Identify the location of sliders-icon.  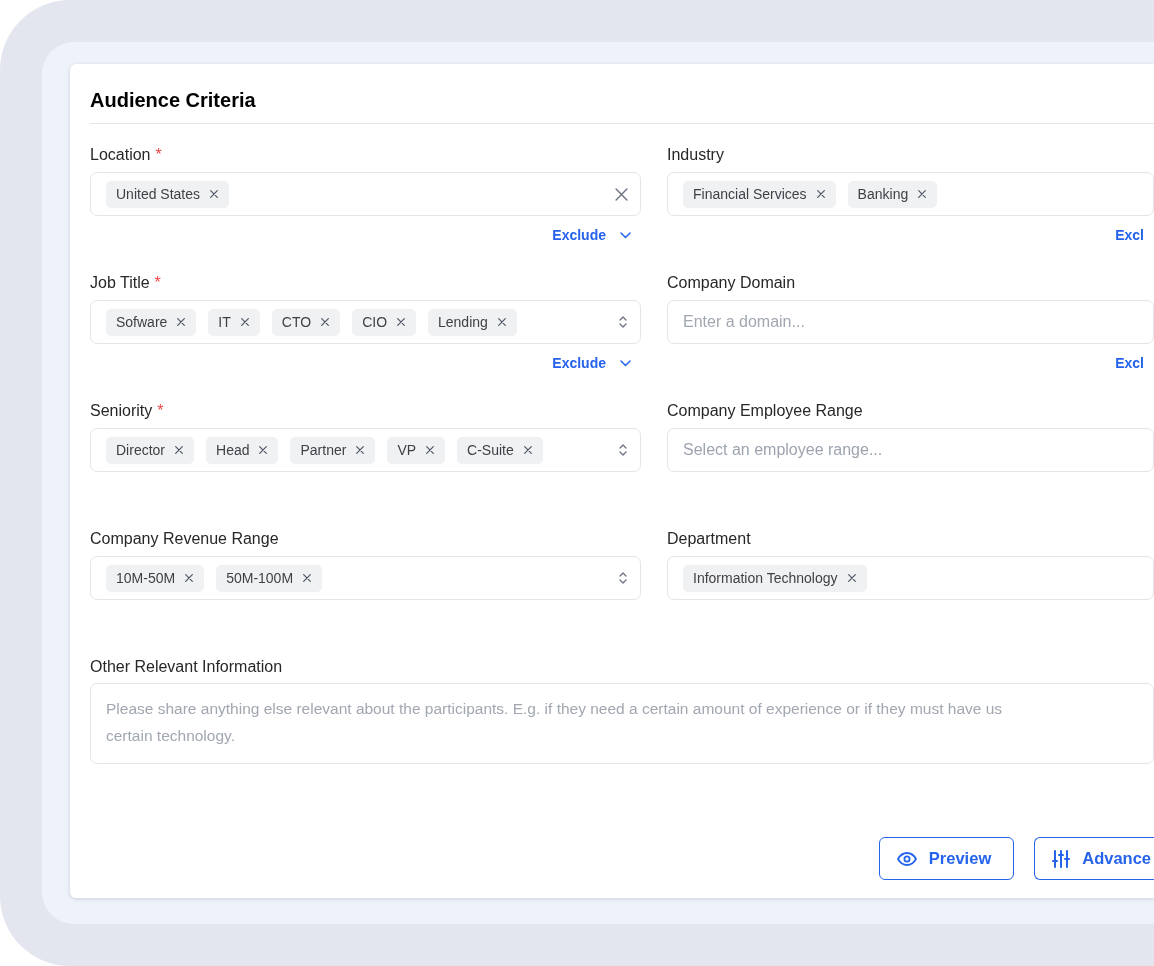
(1061, 858).